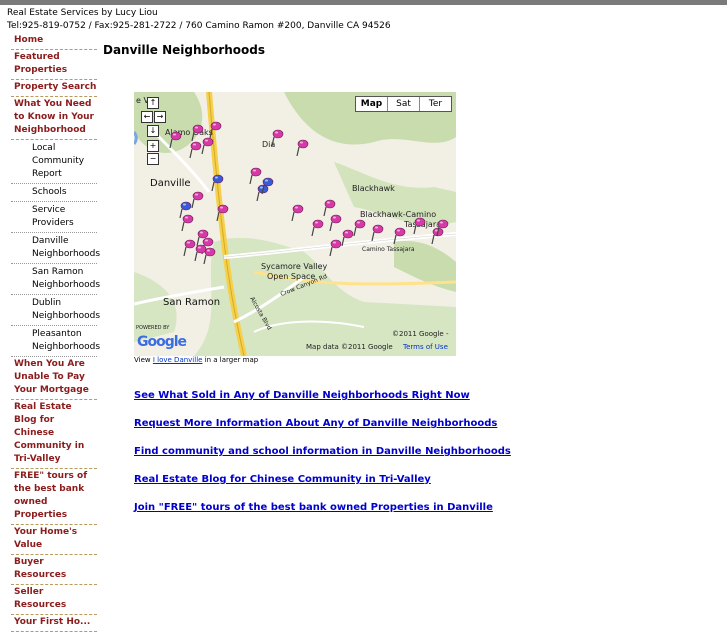 The height and width of the screenshot is (632, 727). Describe the element at coordinates (153, 146) in the screenshot. I see `zoom-in-icon: +` at that location.